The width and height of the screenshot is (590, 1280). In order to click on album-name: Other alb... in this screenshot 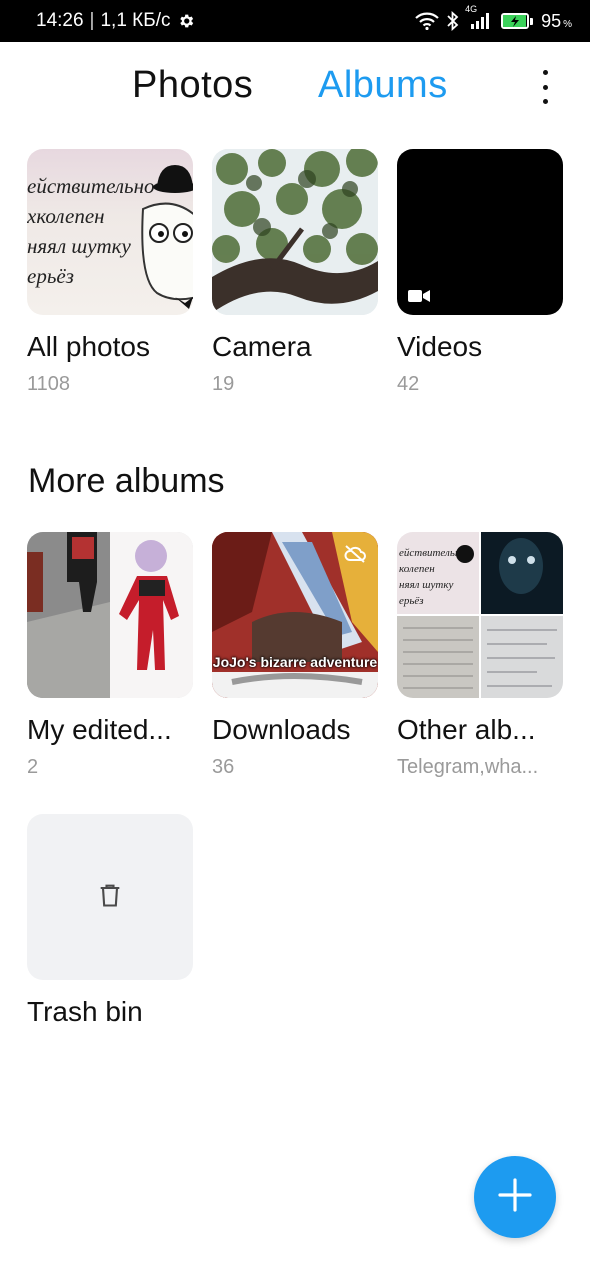, I will do `click(466, 729)`.